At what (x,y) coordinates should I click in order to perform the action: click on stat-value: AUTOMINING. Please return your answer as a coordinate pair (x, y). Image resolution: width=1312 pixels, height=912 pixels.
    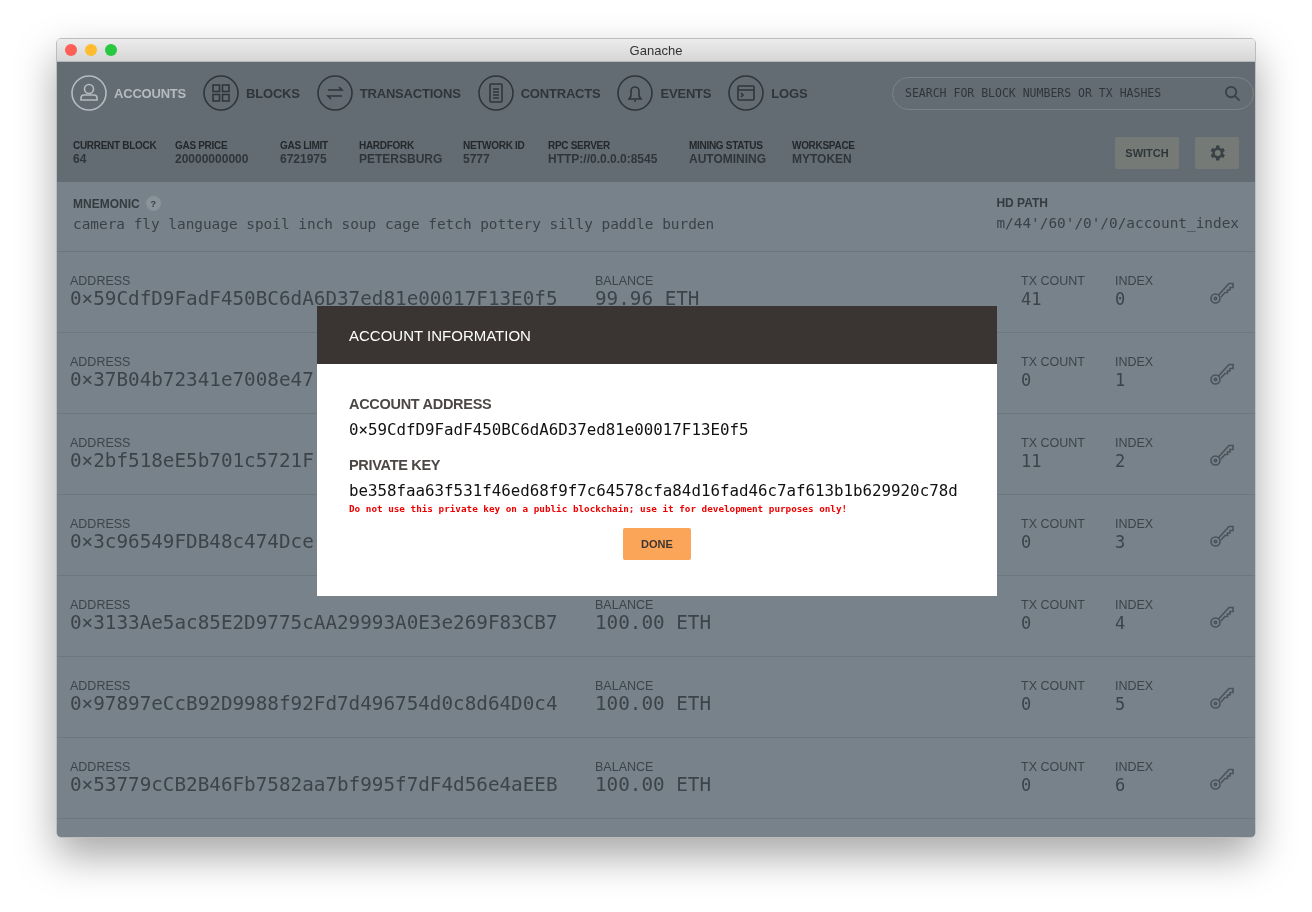
    Looking at the image, I should click on (728, 159).